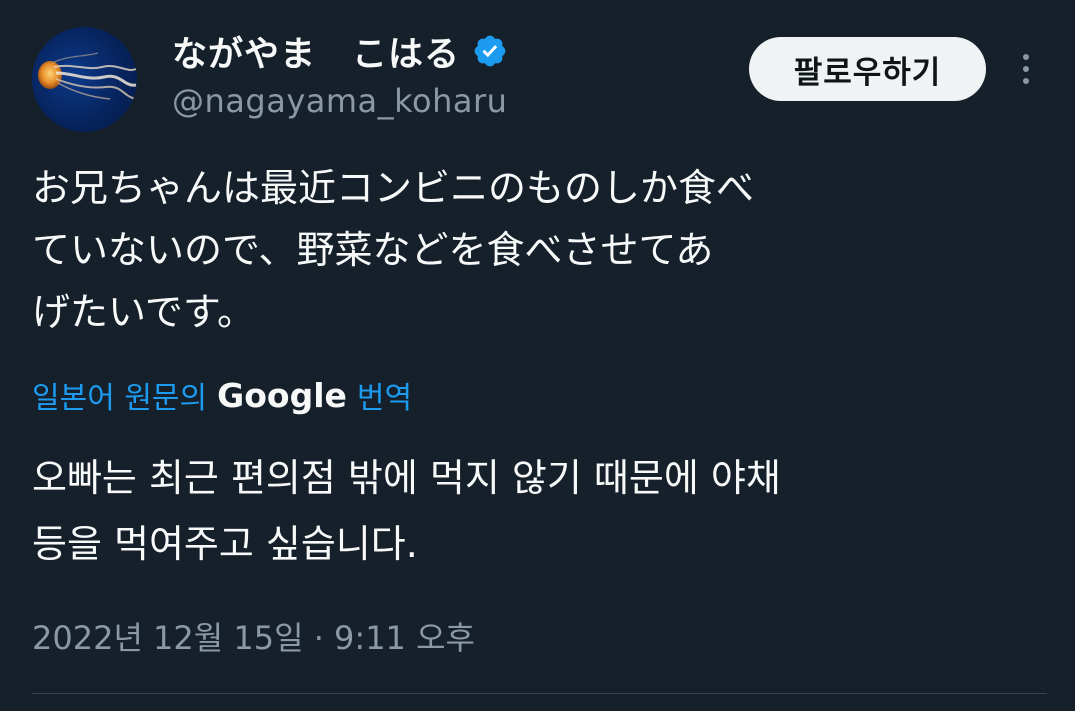 This screenshot has height=711, width=1075. Describe the element at coordinates (316, 51) in the screenshot. I see `display-name: ながやま こはる` at that location.